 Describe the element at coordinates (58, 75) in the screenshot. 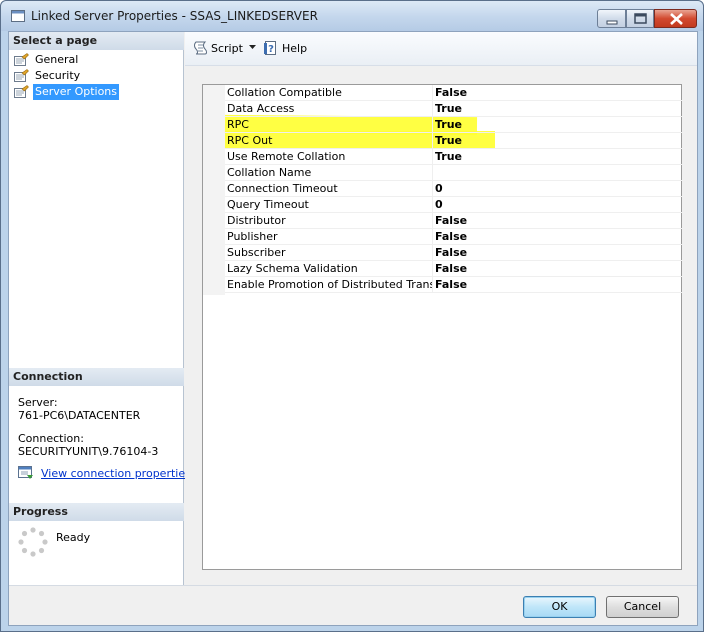

I see `page-item-label: Security` at that location.